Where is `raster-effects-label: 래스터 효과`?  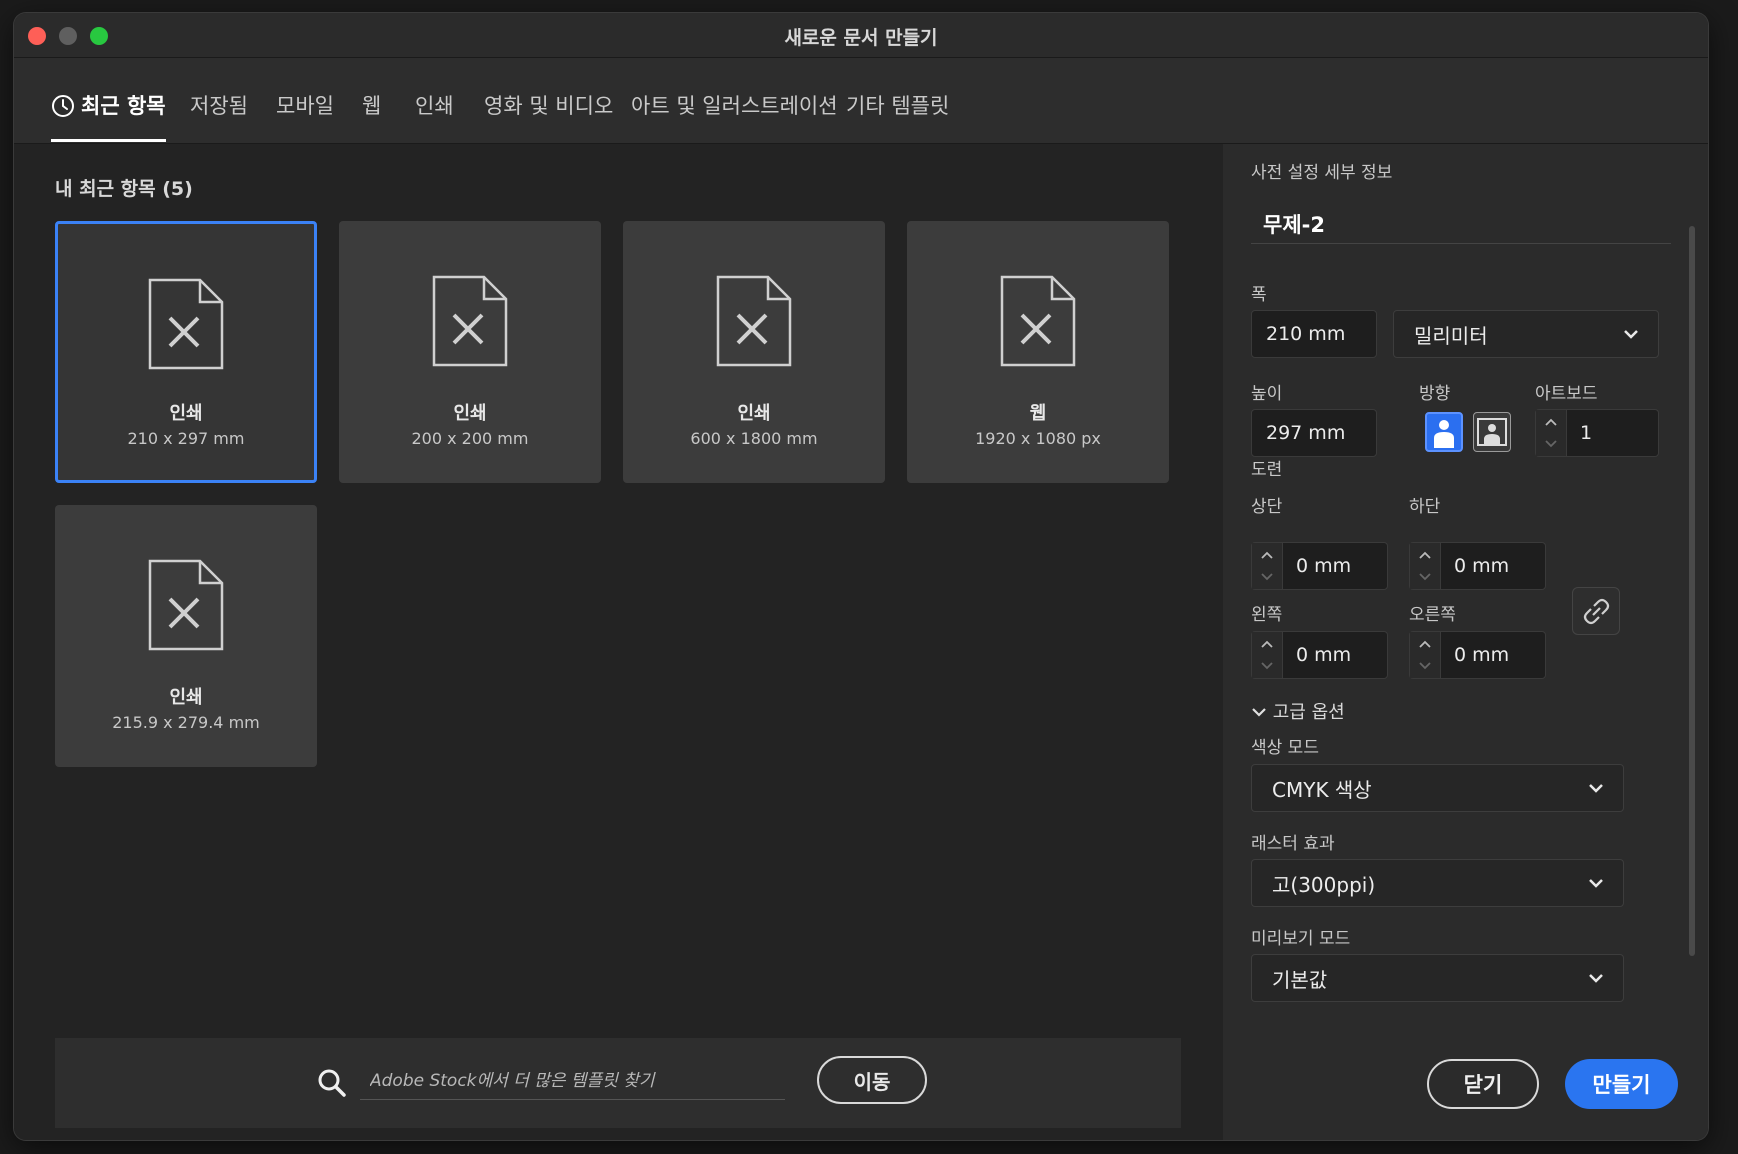
raster-effects-label: 래스터 효과 is located at coordinates (1293, 844).